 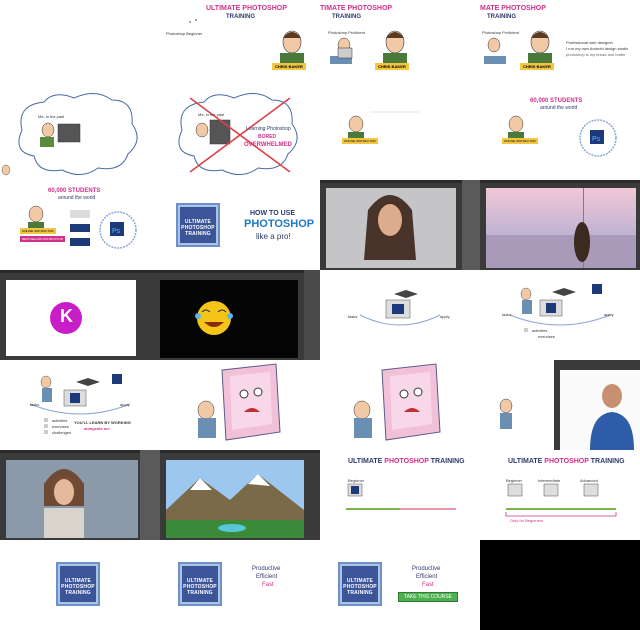 I want to click on frame-ps-emoji, so click(x=240, y=315).